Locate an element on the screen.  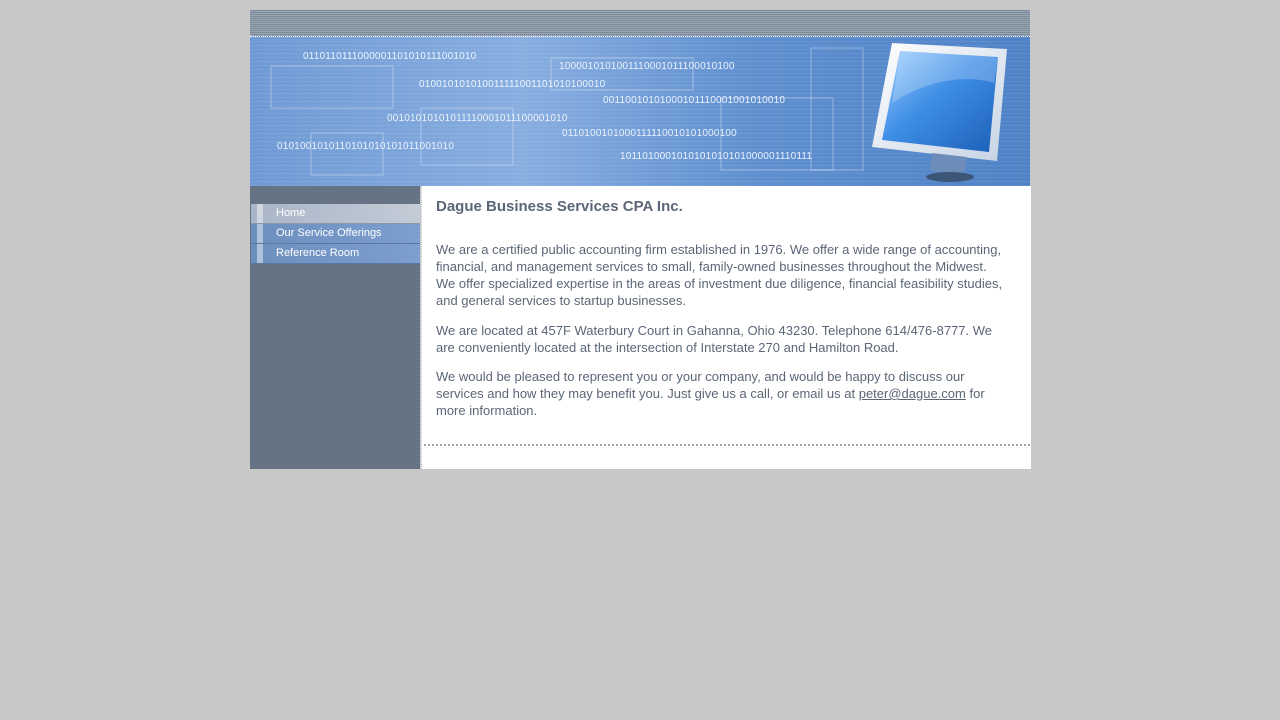
content-divider is located at coordinates (727, 445).